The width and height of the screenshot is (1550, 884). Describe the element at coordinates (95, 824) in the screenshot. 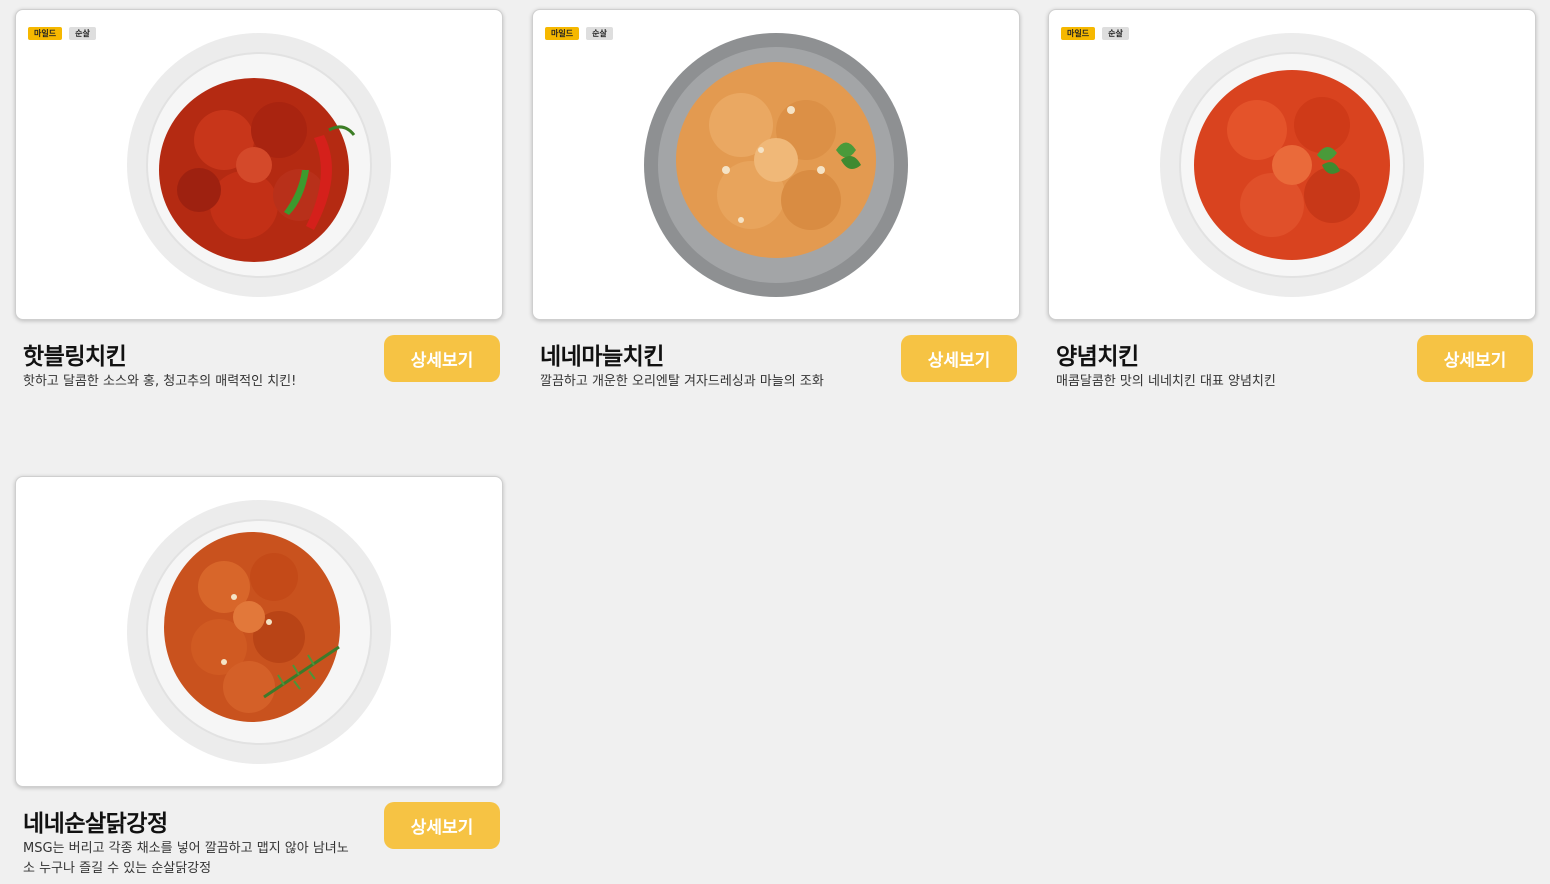

I see `menu-title: 네네순살닭강정` at that location.